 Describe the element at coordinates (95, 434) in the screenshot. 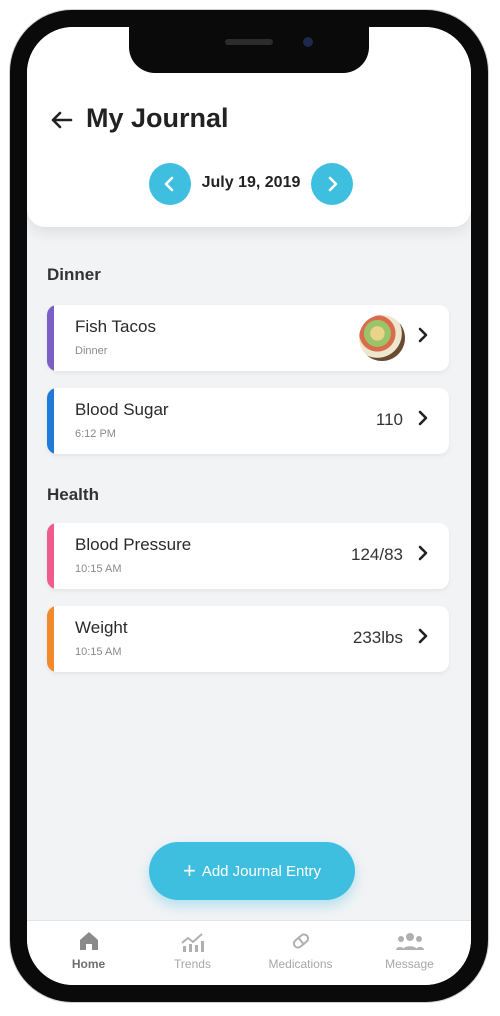

I see `entry-subtitle: 6:12 PM` at that location.